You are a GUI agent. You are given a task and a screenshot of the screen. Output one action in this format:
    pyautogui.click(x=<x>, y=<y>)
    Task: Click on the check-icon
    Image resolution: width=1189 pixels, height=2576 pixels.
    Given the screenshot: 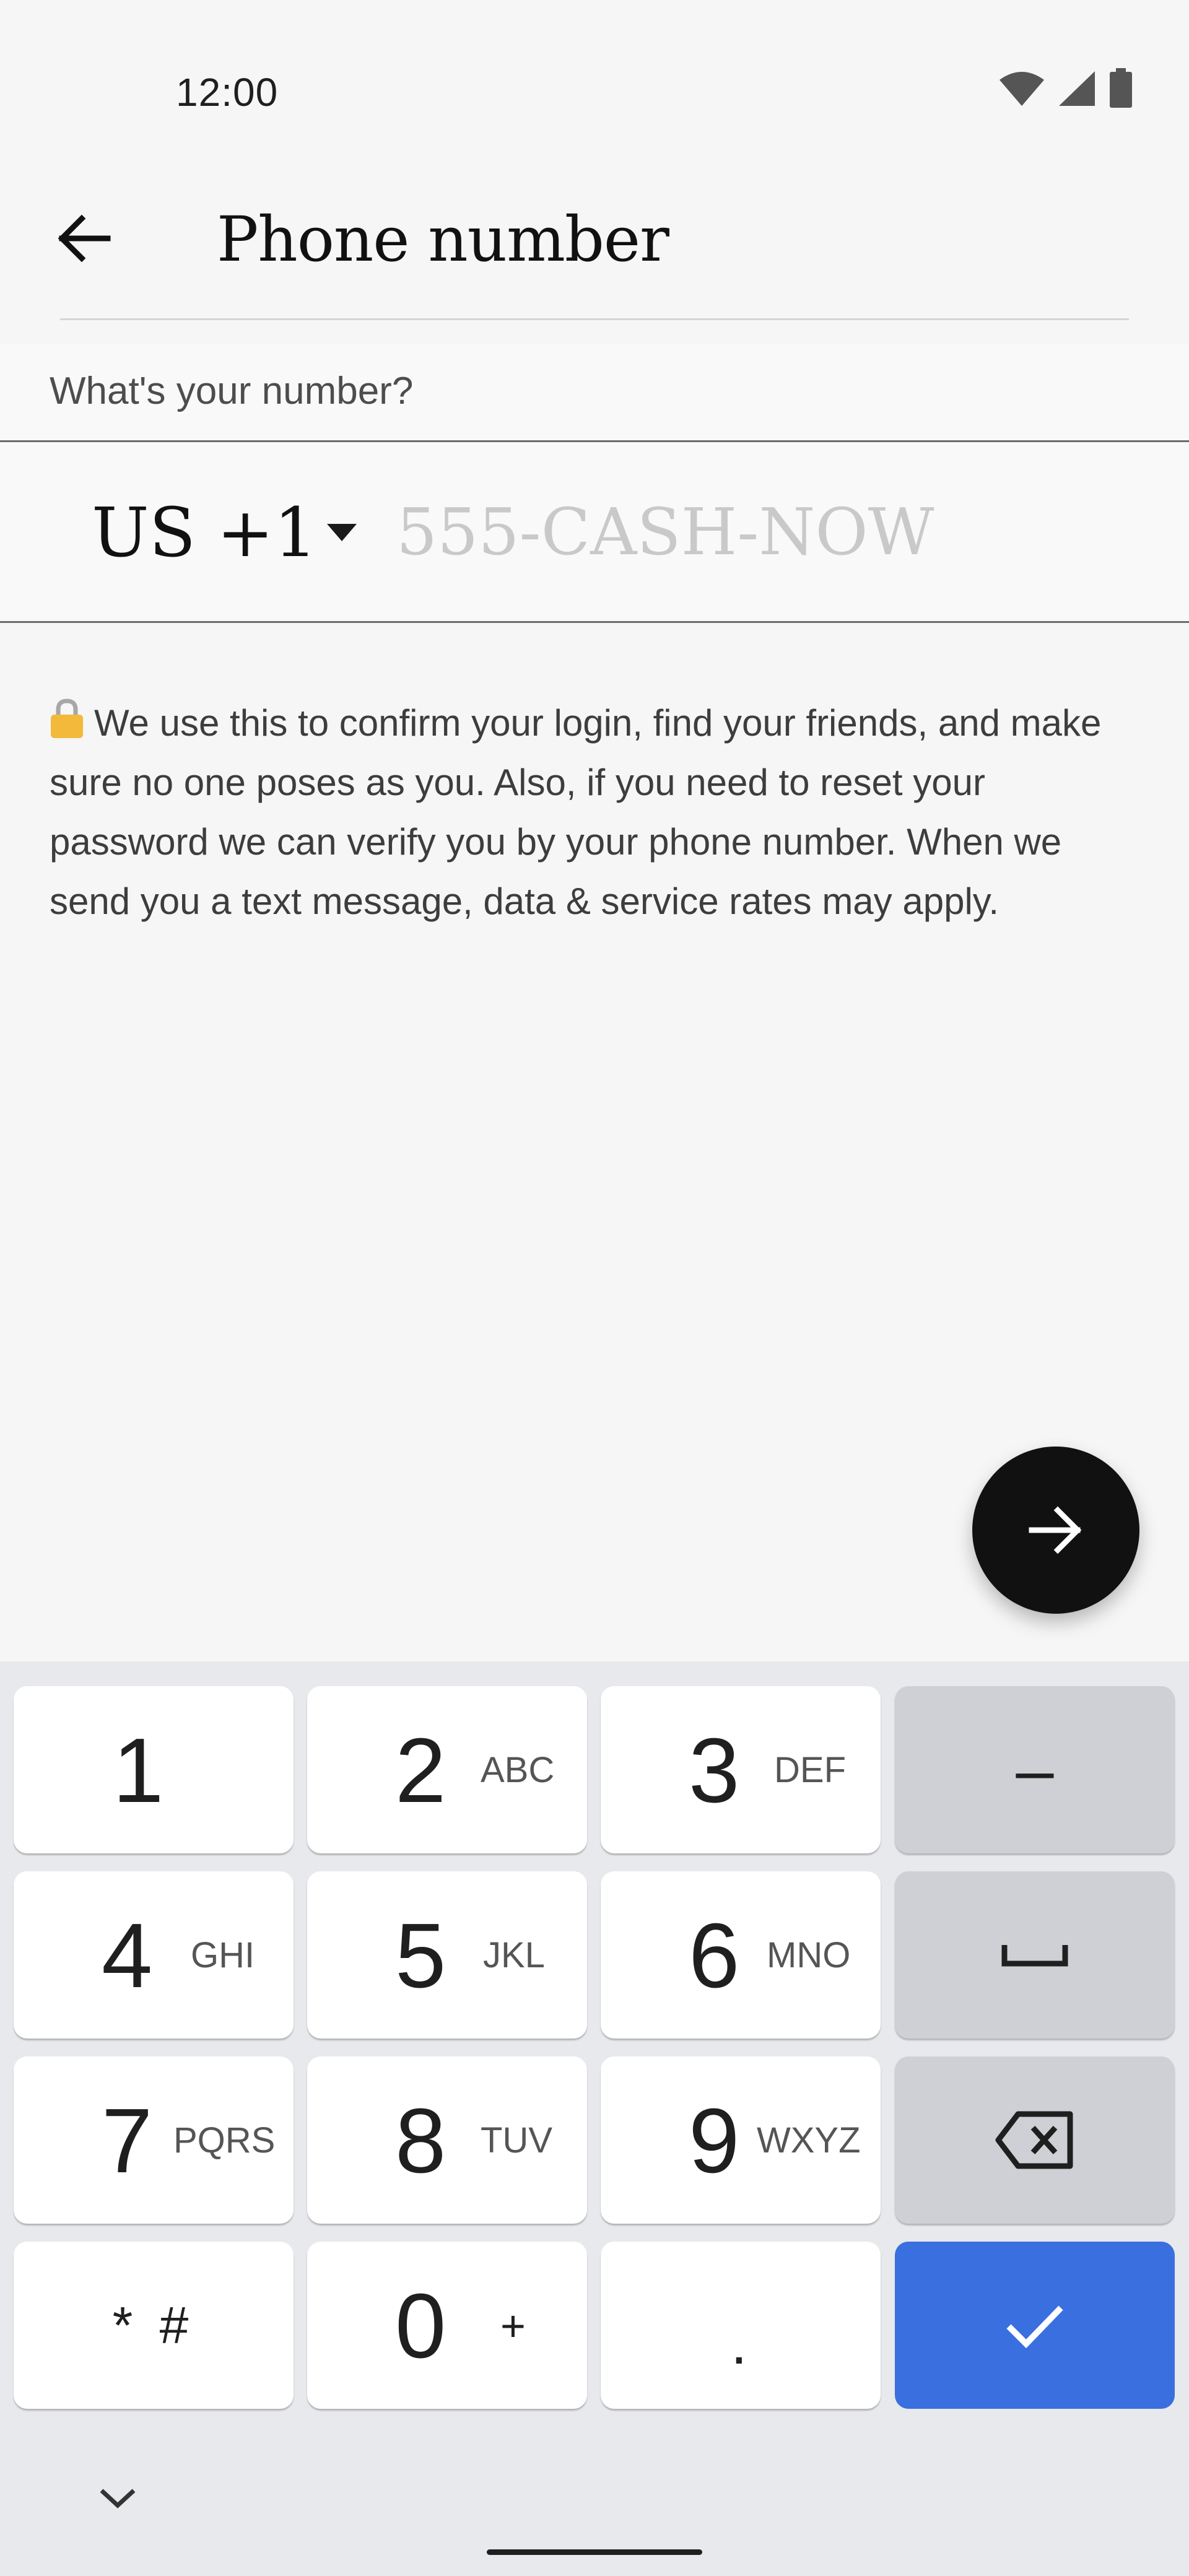 What is the action you would take?
    pyautogui.click(x=1034, y=2327)
    